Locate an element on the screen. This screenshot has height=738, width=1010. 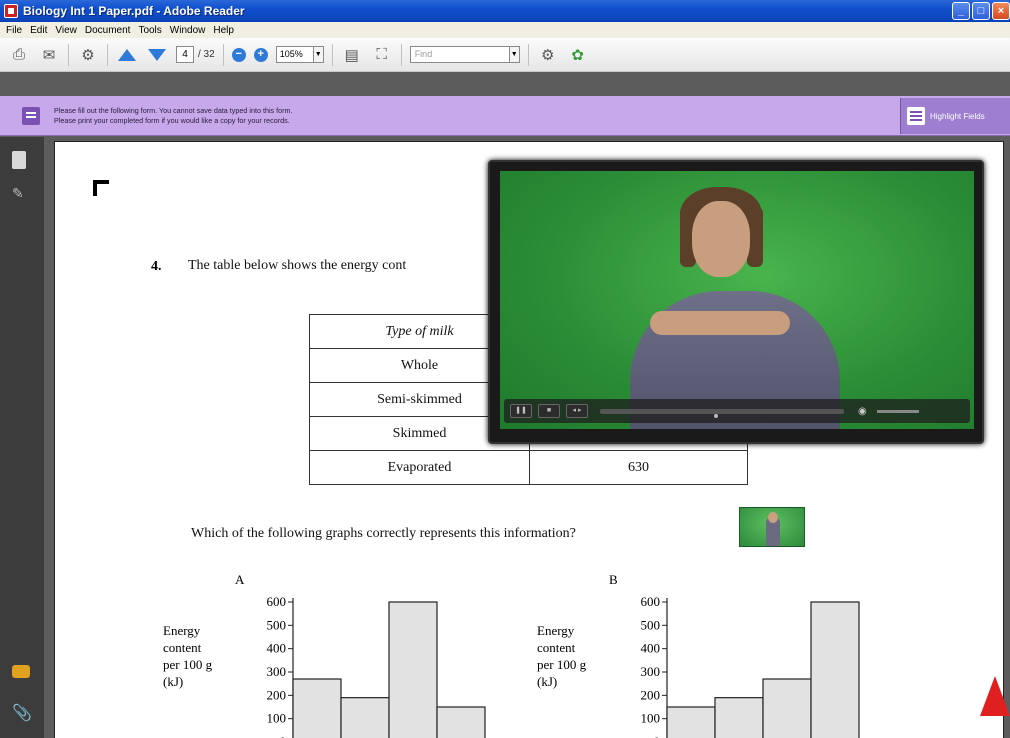
stop-icon: ■ is located at coordinates (549, 411).